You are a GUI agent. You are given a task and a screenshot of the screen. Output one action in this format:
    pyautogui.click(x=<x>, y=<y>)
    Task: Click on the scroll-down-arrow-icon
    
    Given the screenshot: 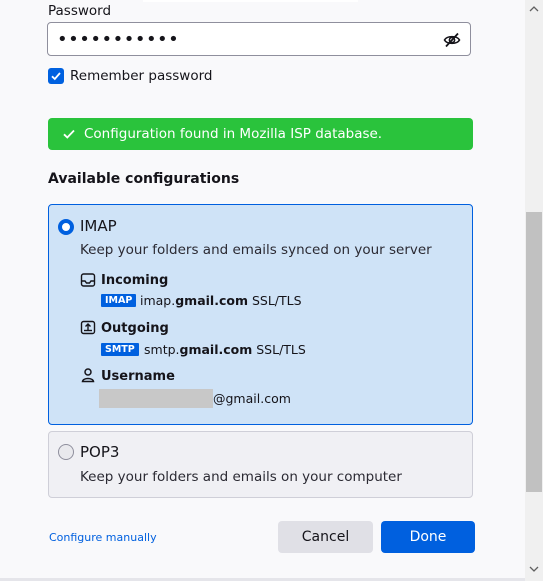 What is the action you would take?
    pyautogui.click(x=534, y=569)
    